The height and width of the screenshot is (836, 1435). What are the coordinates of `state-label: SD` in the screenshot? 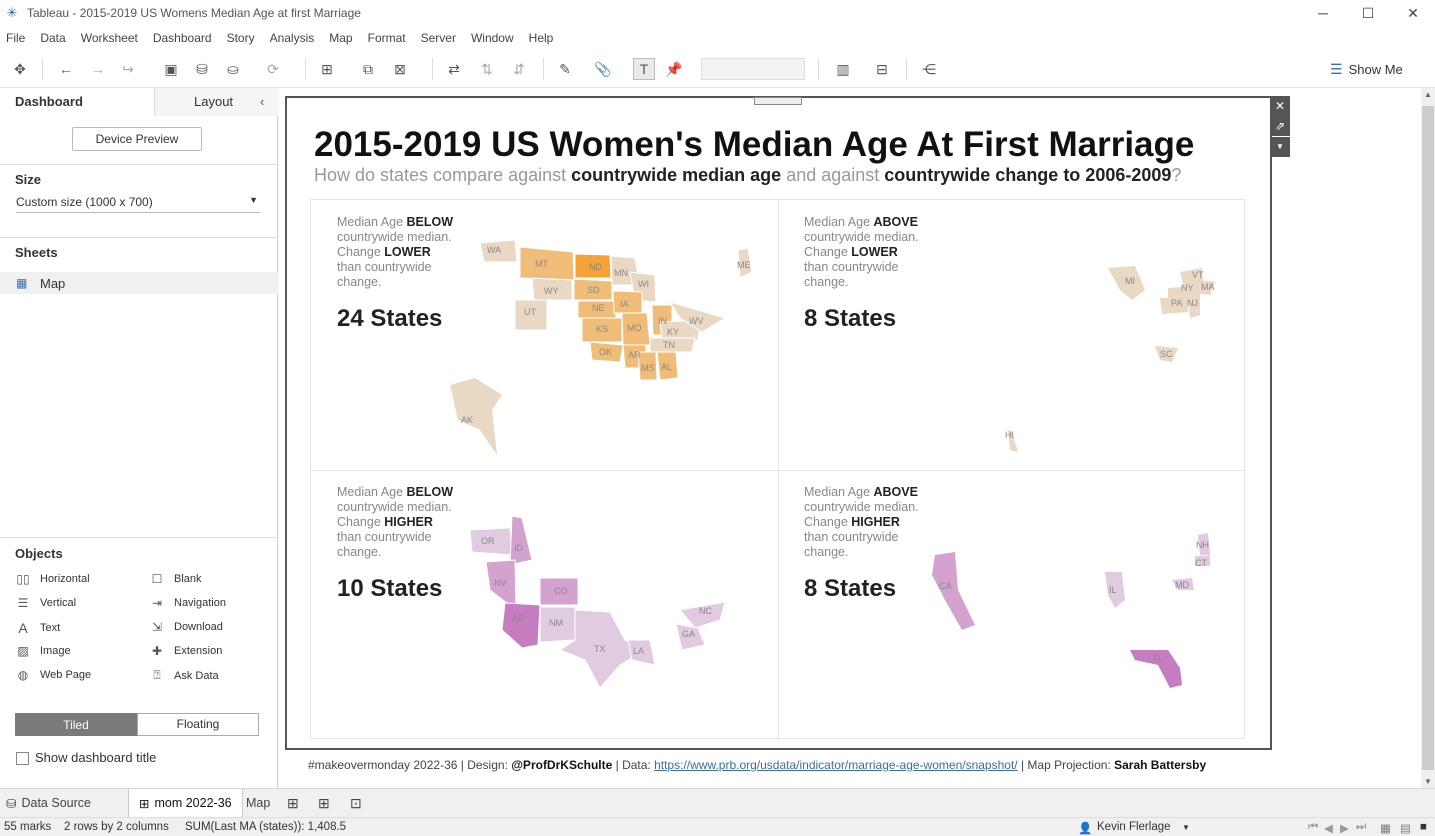 It's located at (593, 290).